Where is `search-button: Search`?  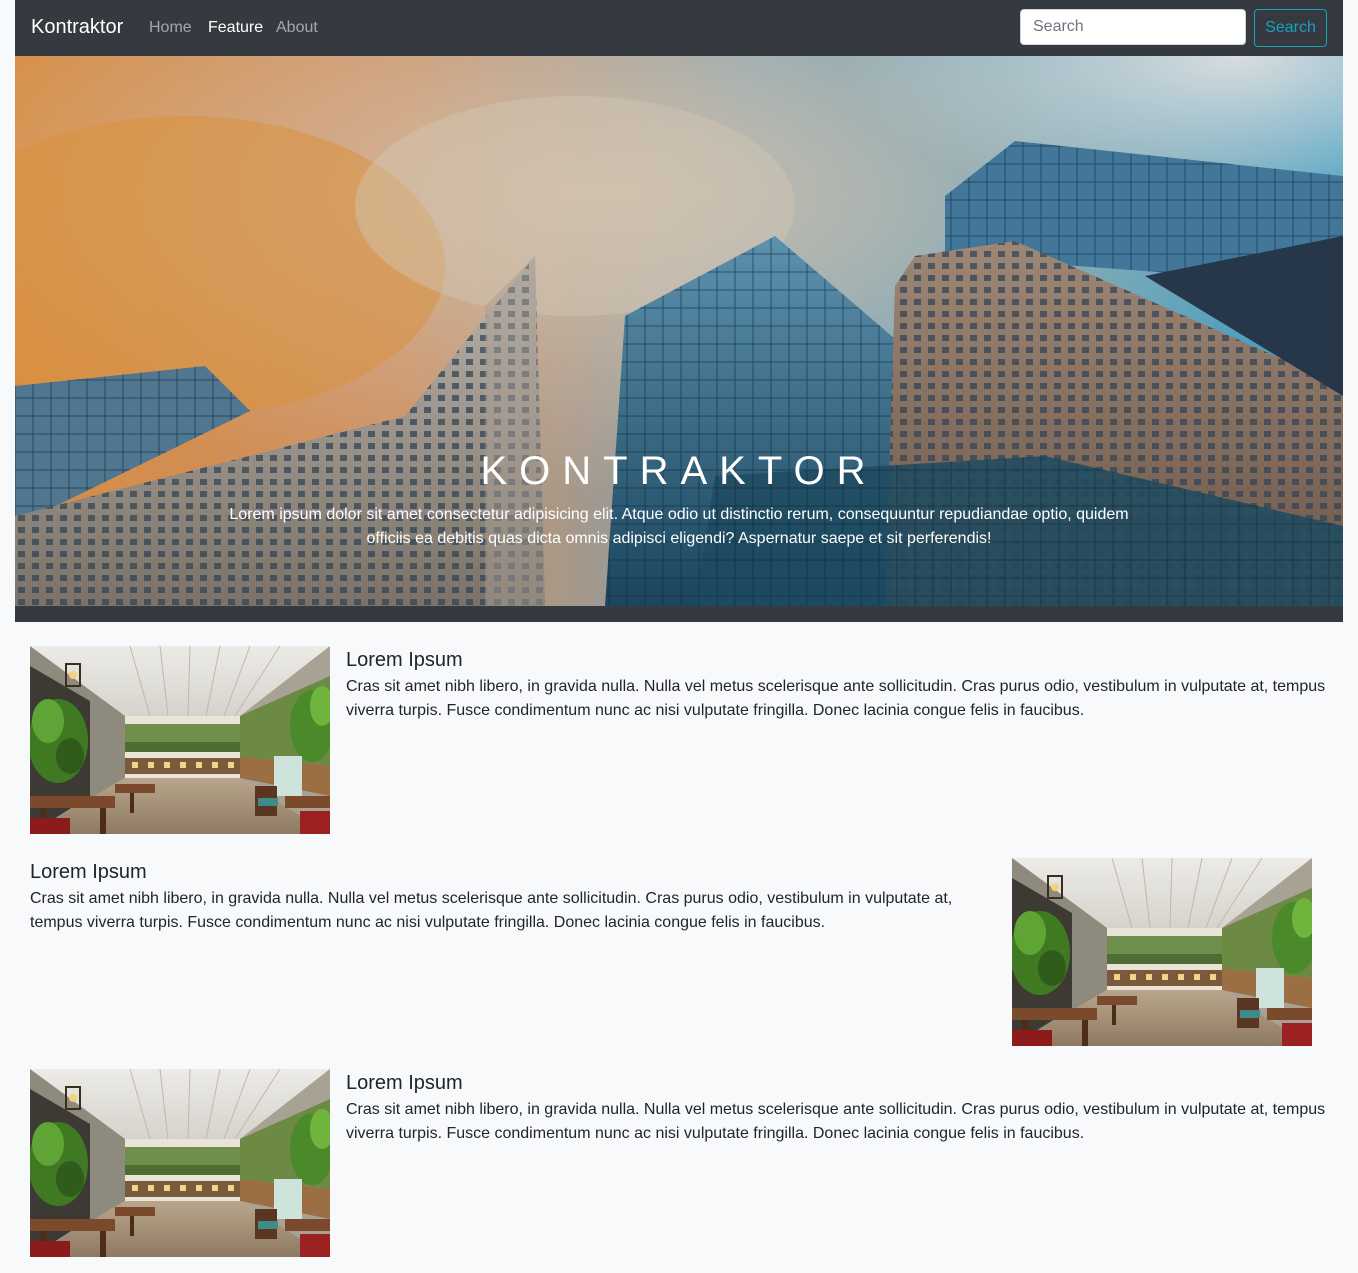 search-button: Search is located at coordinates (1290, 28).